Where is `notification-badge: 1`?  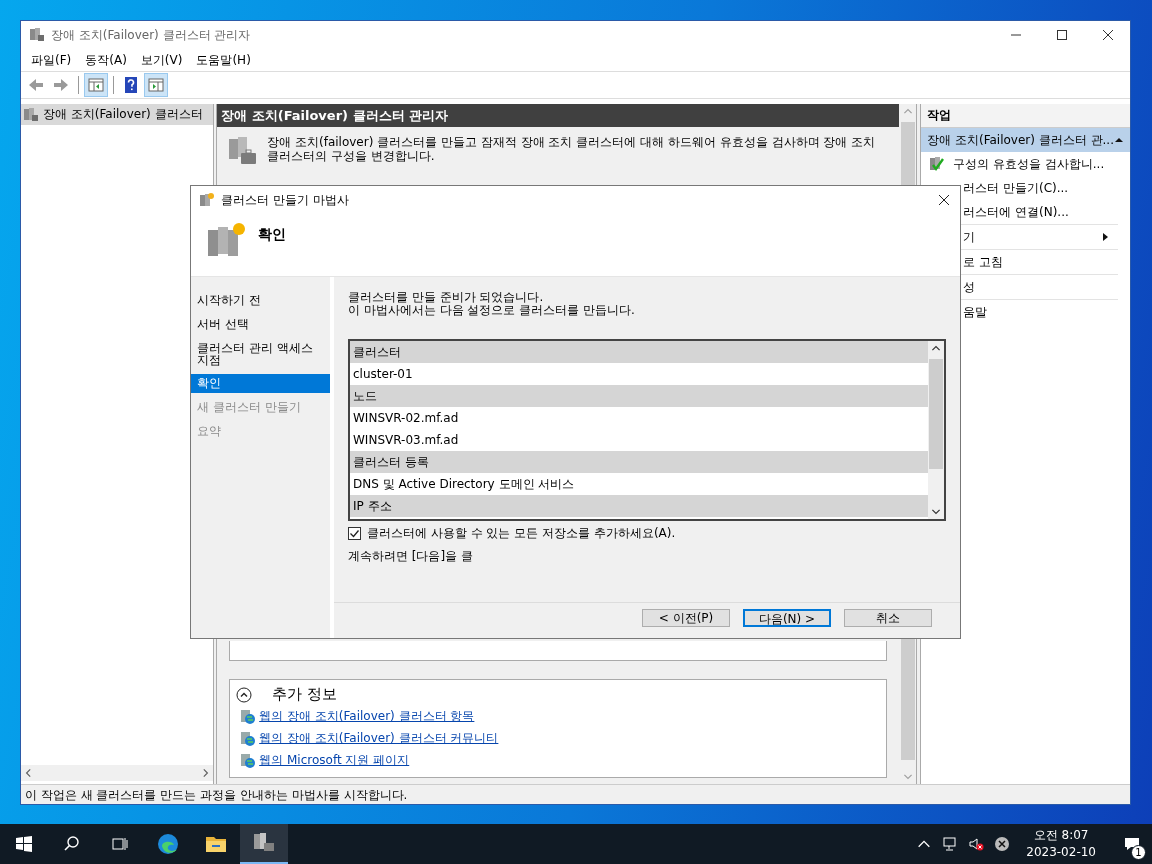
notification-badge: 1 is located at coordinates (1138, 852).